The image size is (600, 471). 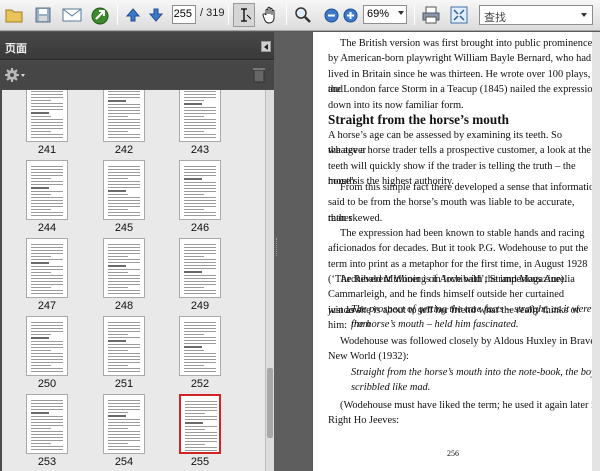 I want to click on zoom-out-icon, so click(x=331, y=15).